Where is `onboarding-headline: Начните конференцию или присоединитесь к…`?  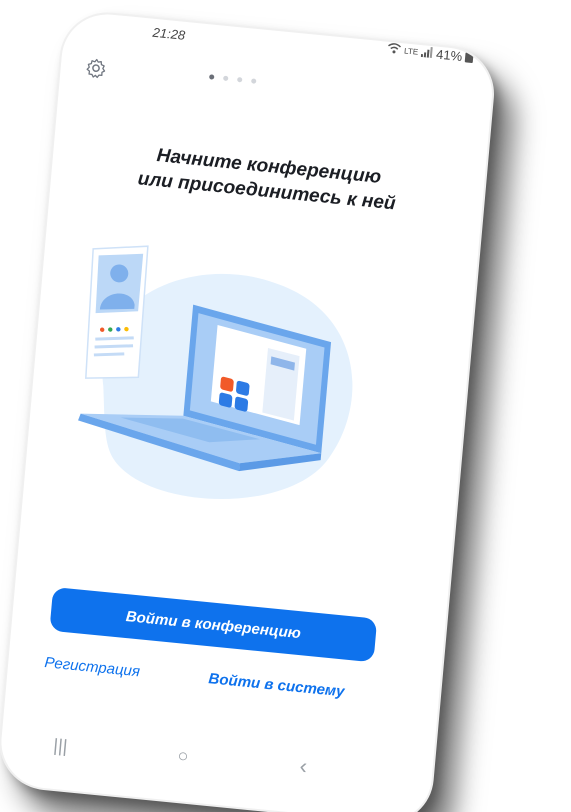
onboarding-headline: Начните конференцию или присоединитесь к… is located at coordinates (268, 179).